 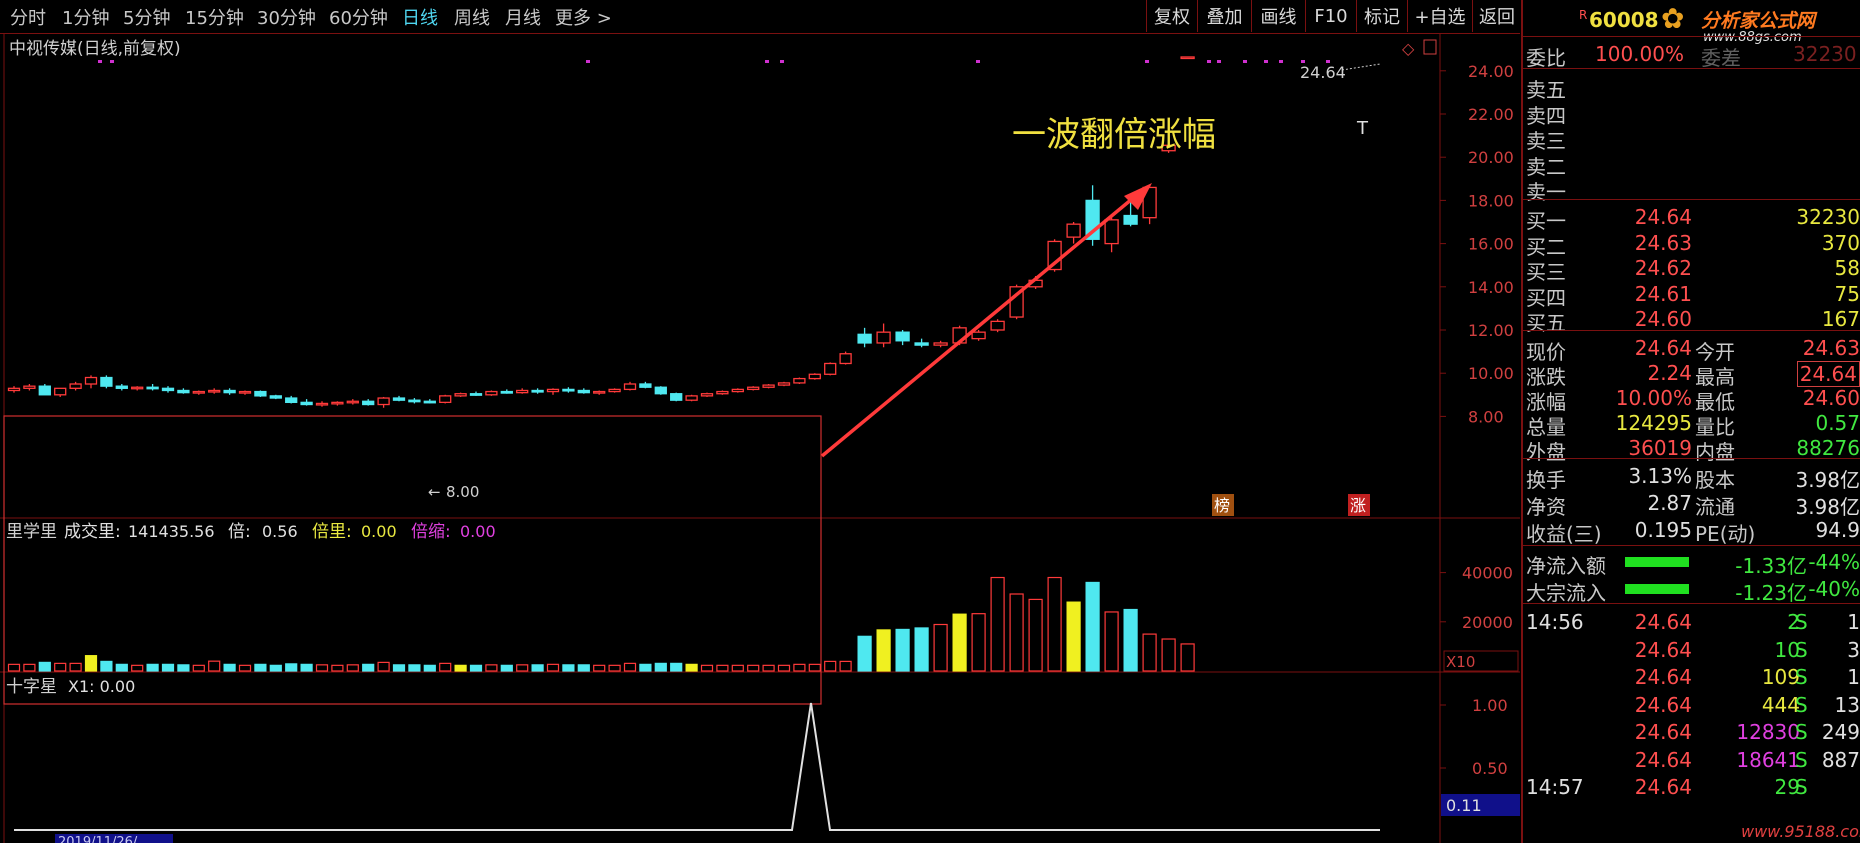 I want to click on doji-legend: X1: 0.00, so click(x=101, y=686).